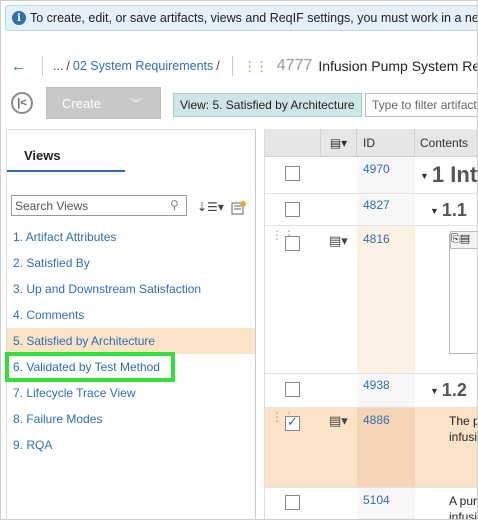  What do you see at coordinates (454, 390) in the screenshot?
I see `heading-text: 1.2` at bounding box center [454, 390].